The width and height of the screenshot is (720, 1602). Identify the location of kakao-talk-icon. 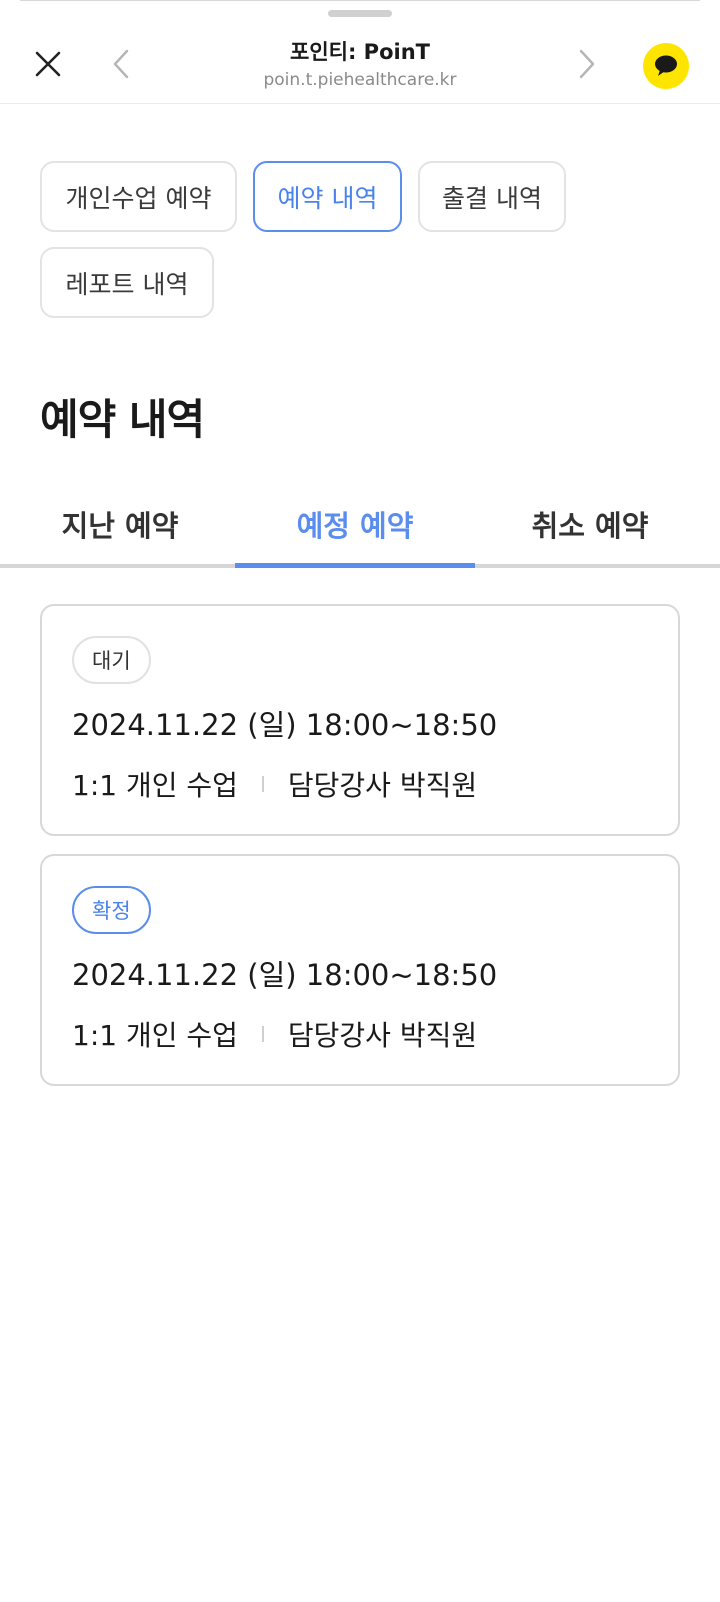
(666, 66).